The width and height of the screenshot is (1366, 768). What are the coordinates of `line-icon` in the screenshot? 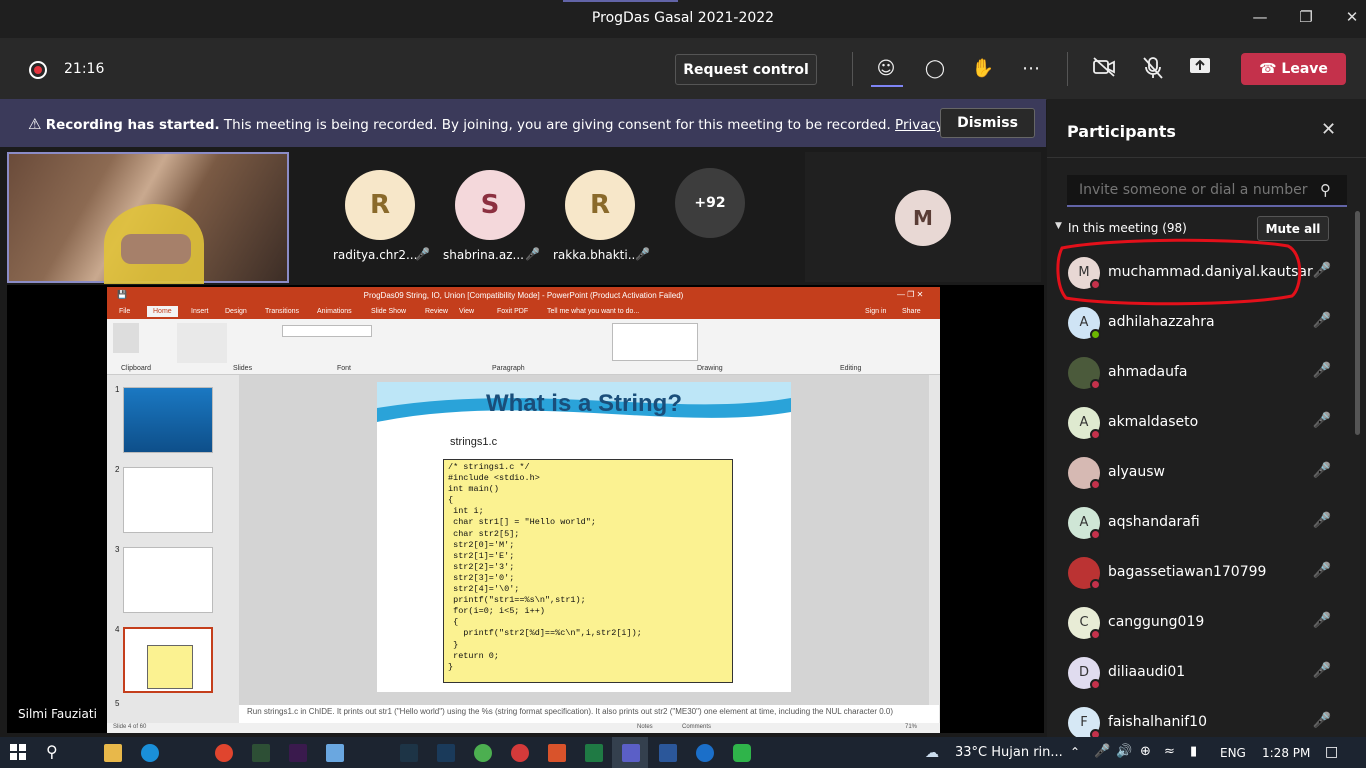 It's located at (742, 753).